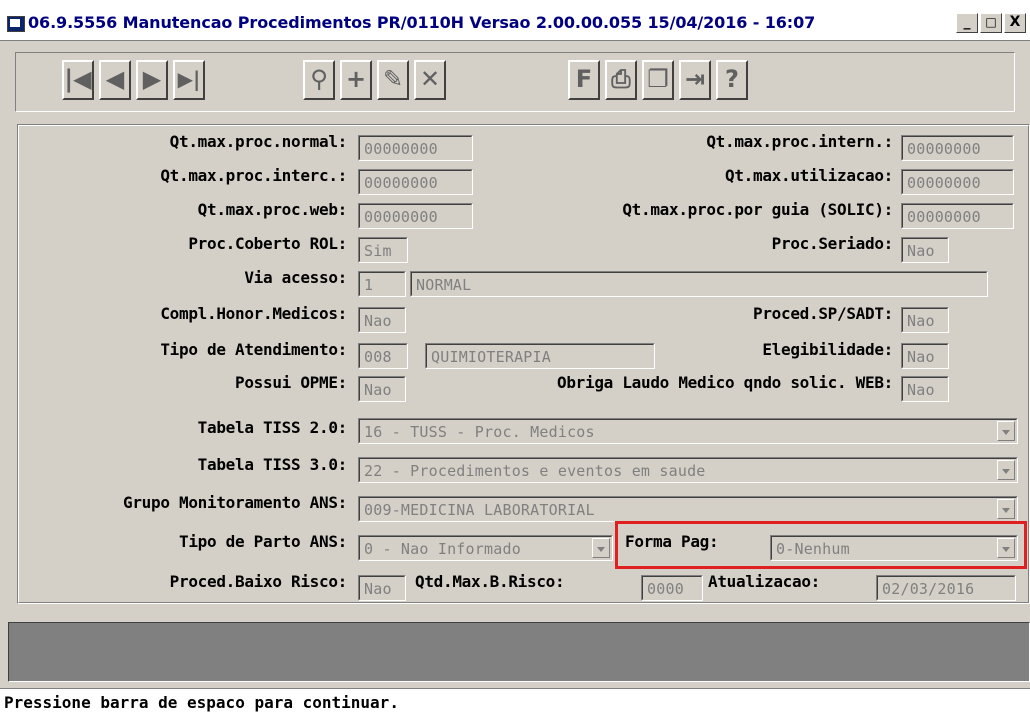 The height and width of the screenshot is (721, 1030). Describe the element at coordinates (442, 549) in the screenshot. I see `tipo-parto-value: 0 - Nao Informado` at that location.